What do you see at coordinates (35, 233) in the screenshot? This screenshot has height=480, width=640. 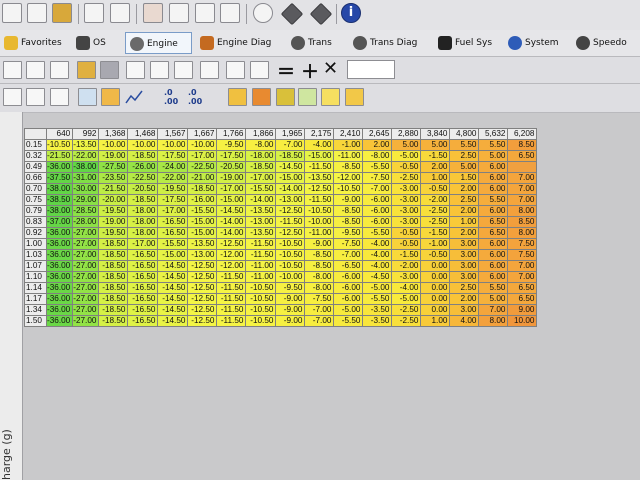 I see `row-header: 0.92` at bounding box center [35, 233].